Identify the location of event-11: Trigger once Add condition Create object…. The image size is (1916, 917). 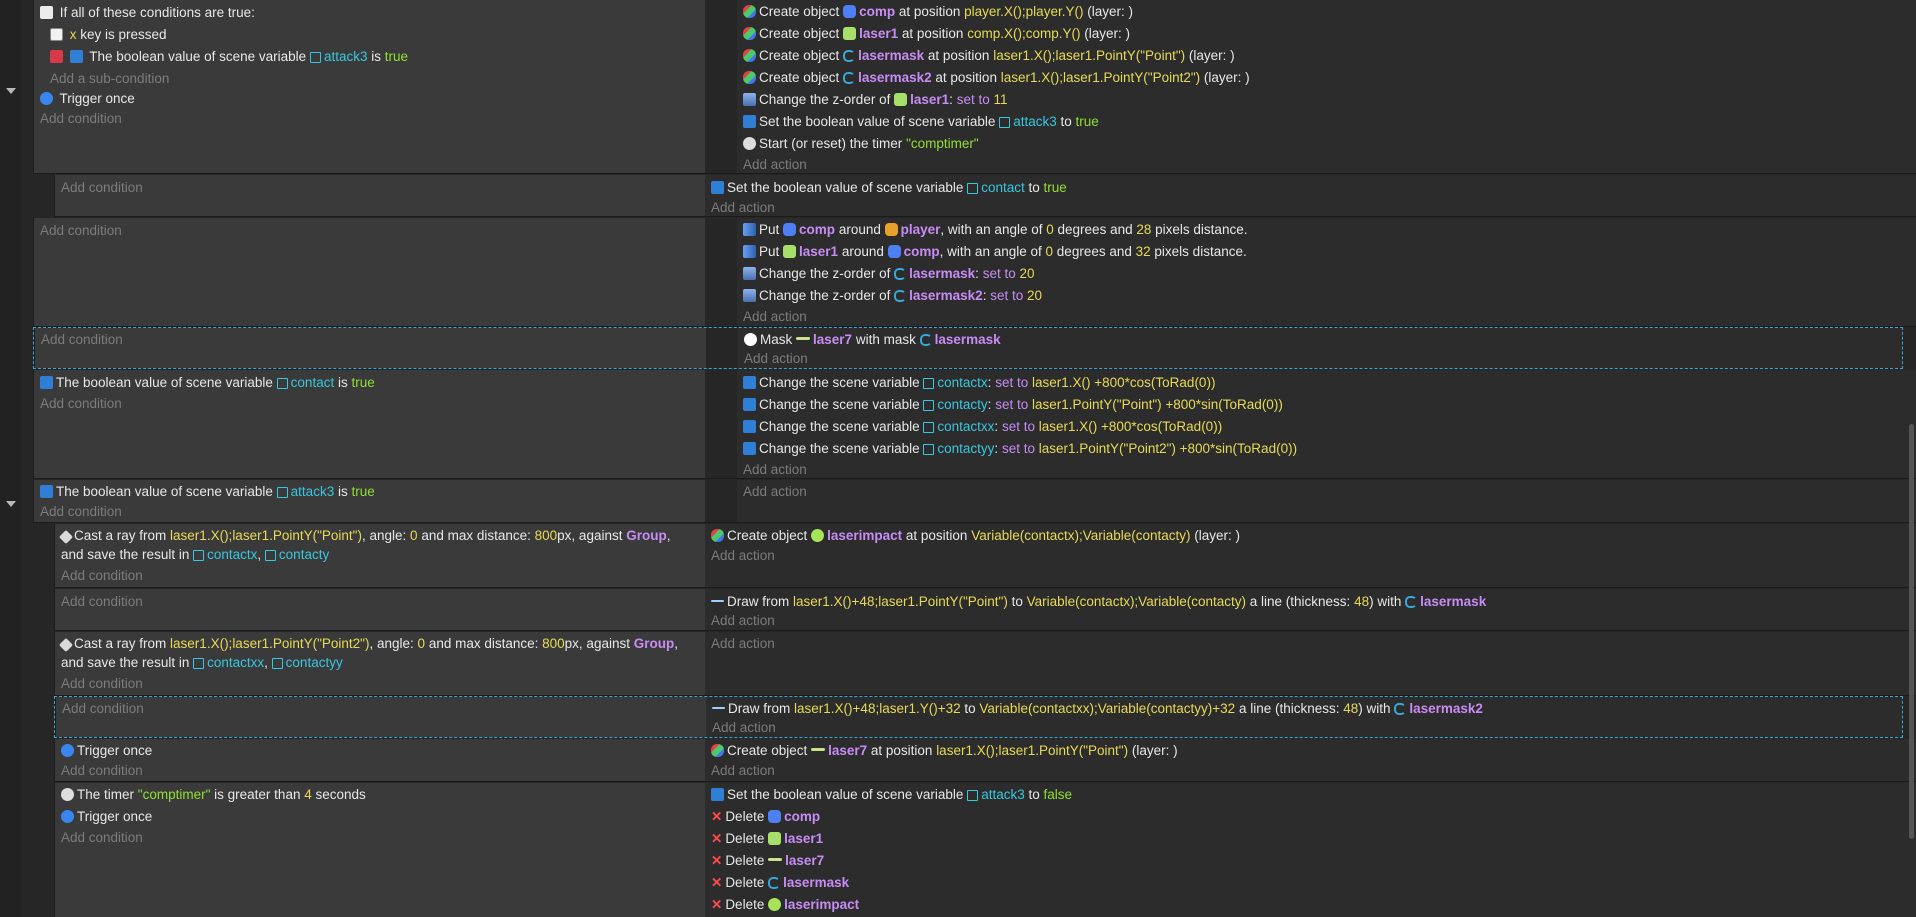
(985, 760).